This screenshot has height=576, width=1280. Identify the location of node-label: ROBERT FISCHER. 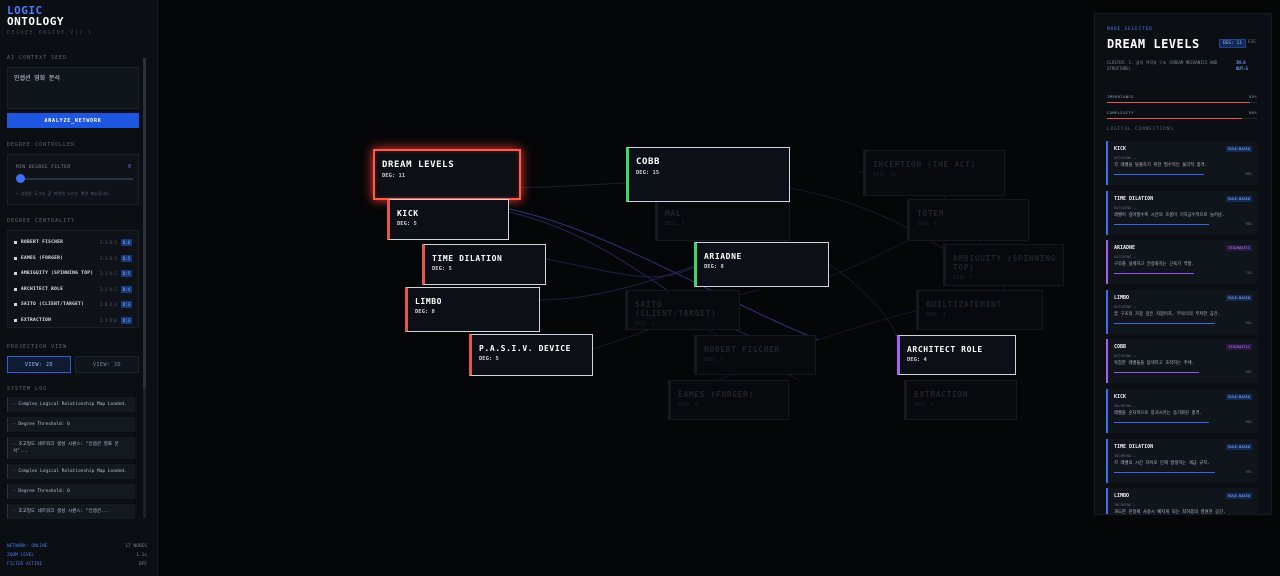
(742, 349).